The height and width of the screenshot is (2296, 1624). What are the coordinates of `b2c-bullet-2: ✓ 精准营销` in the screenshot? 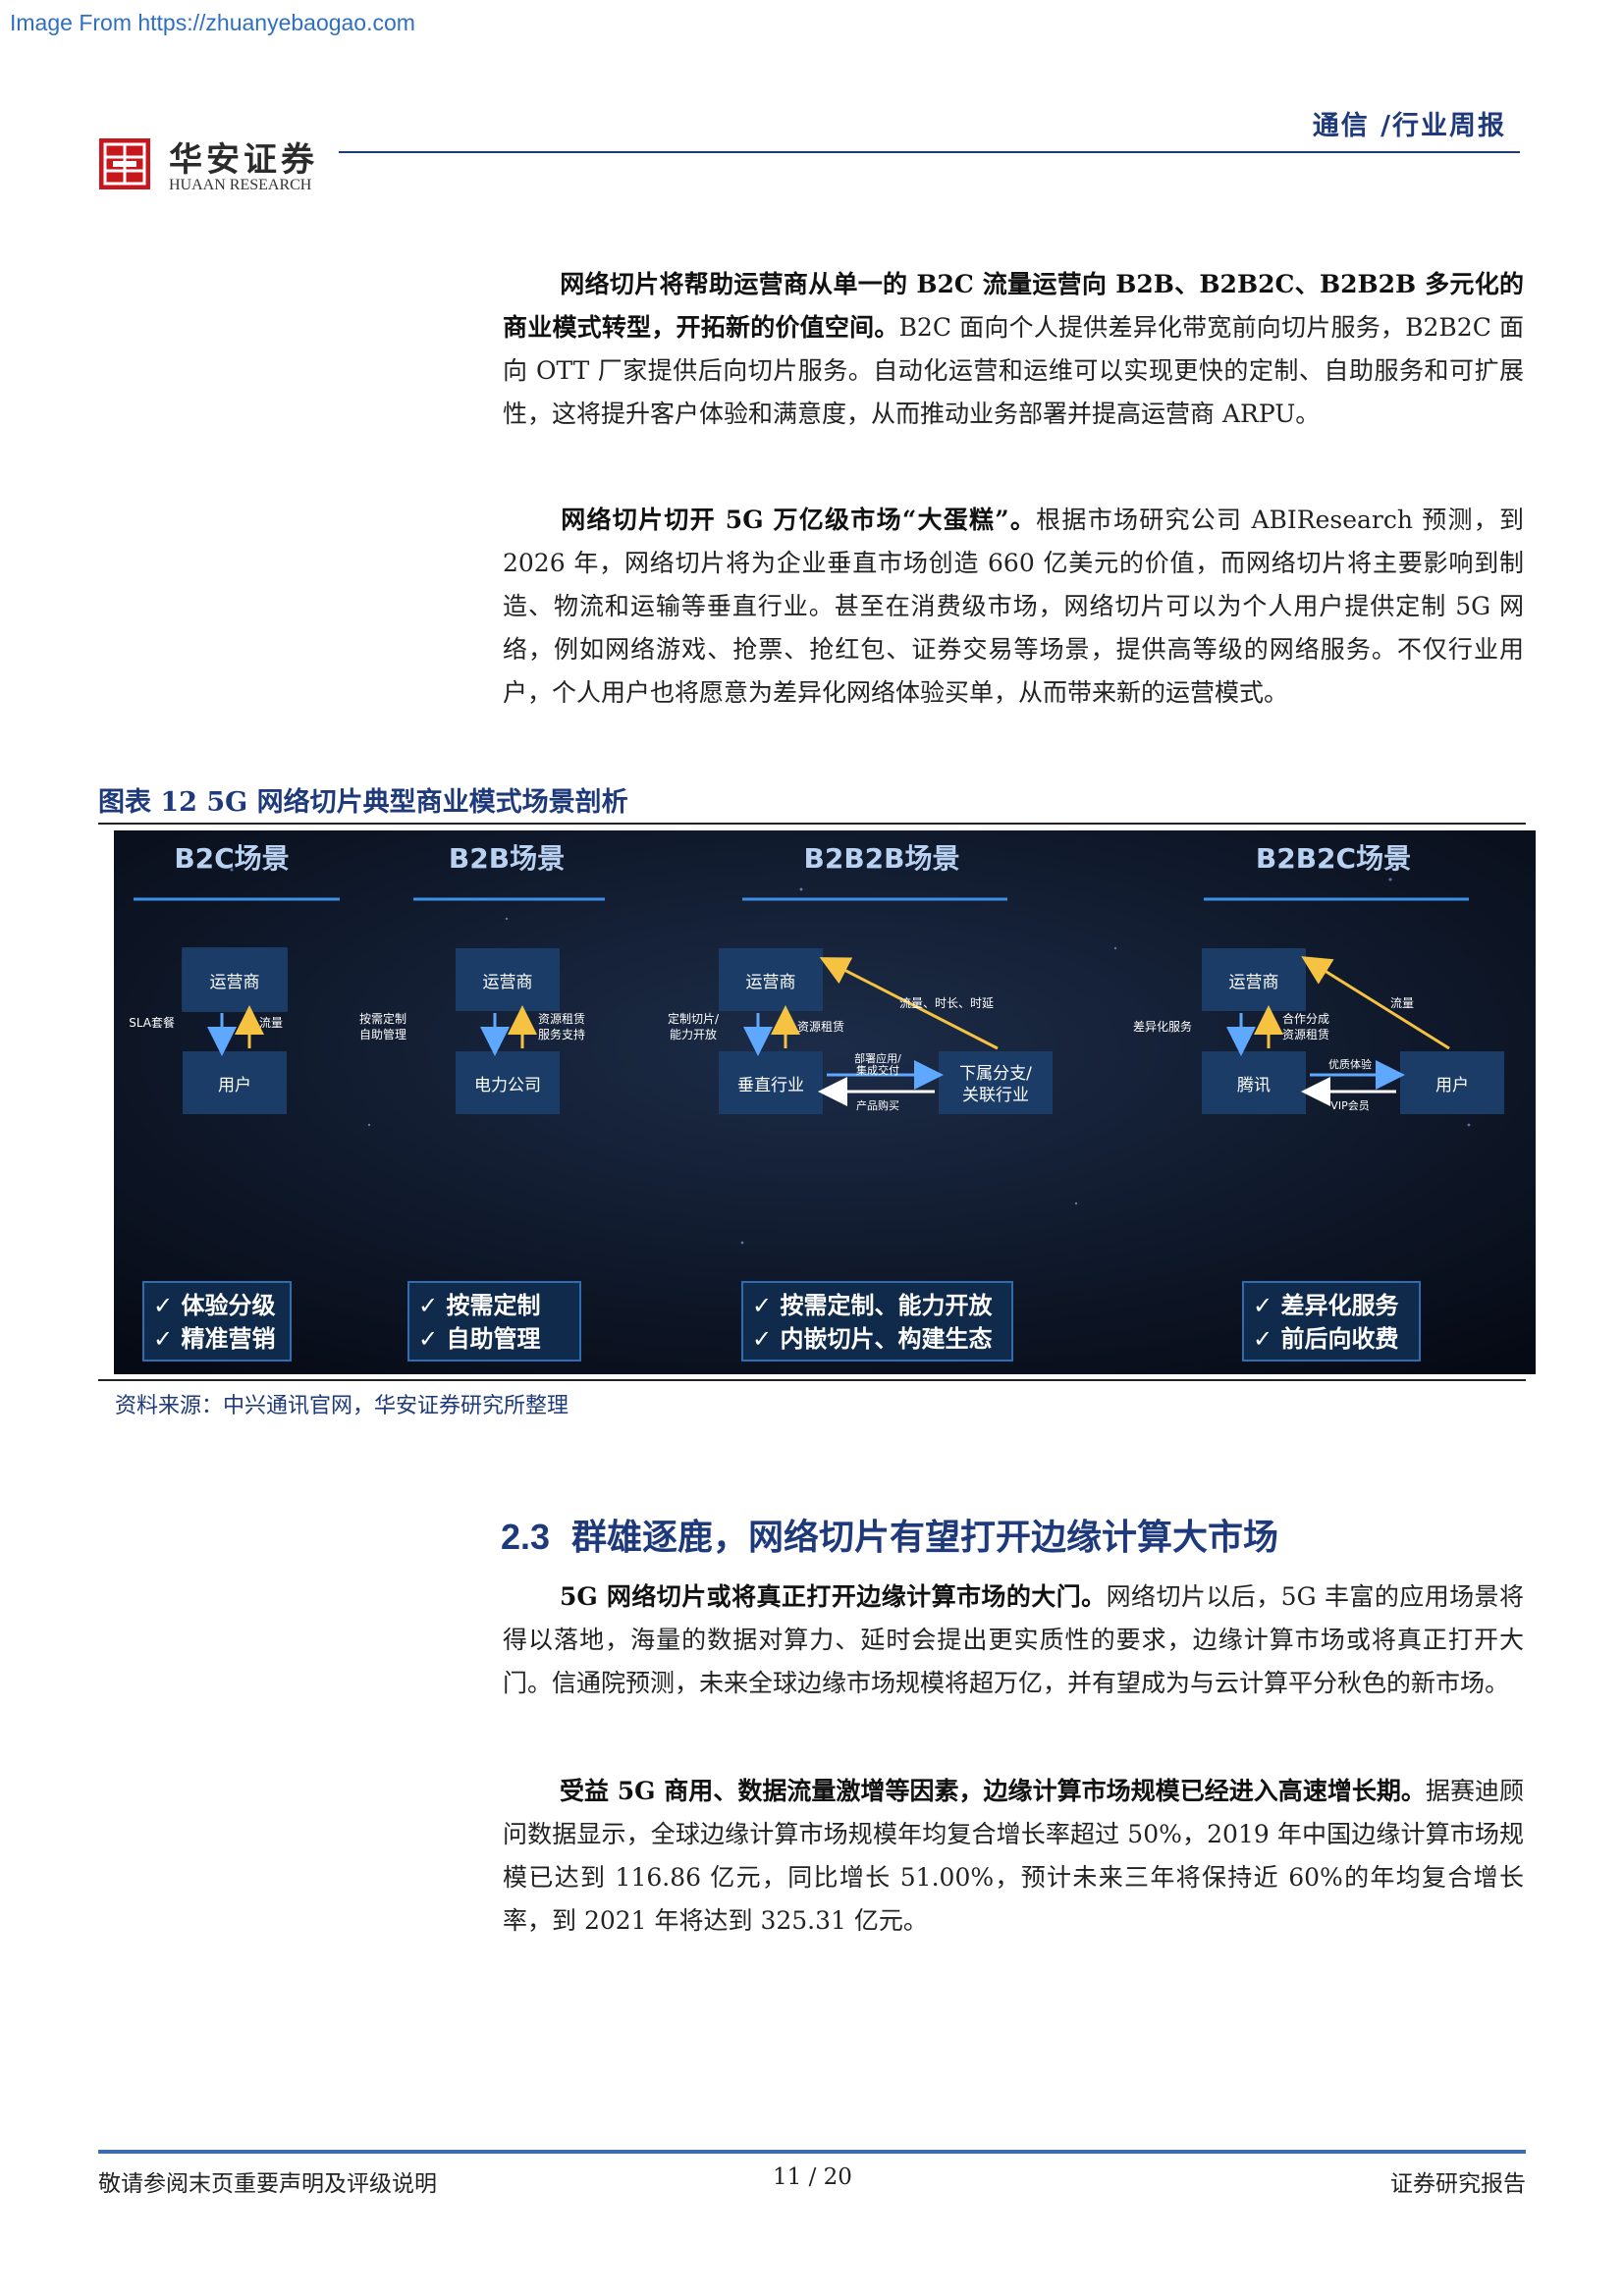 It's located at (214, 1339).